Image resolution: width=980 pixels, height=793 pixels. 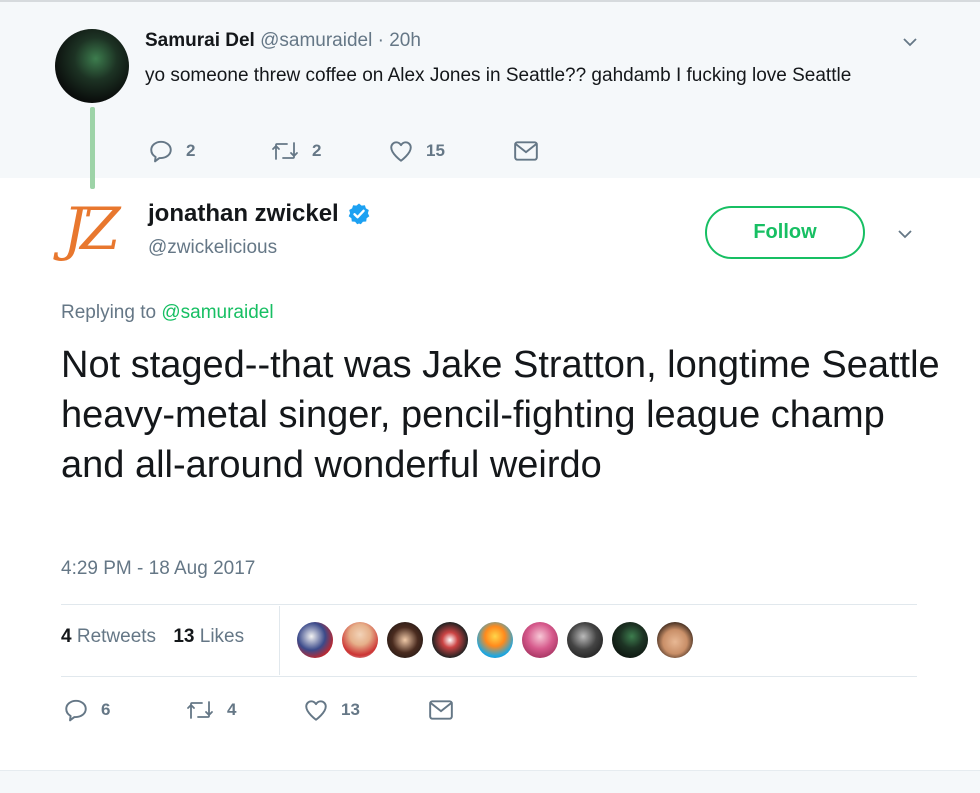 I want to click on likes-stat: 13 Likes, so click(x=208, y=636).